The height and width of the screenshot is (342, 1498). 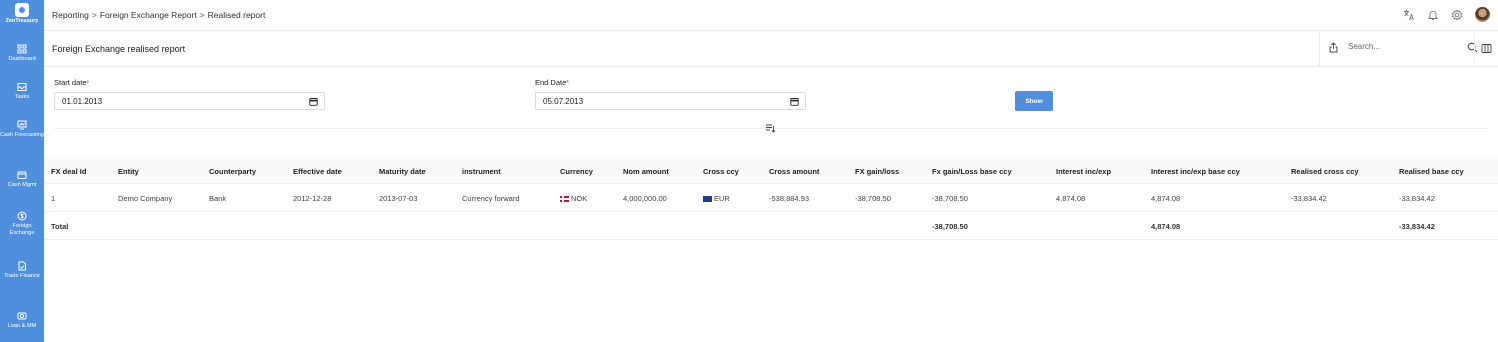 I want to click on total-realised-base: -33,834.42, so click(x=1417, y=226).